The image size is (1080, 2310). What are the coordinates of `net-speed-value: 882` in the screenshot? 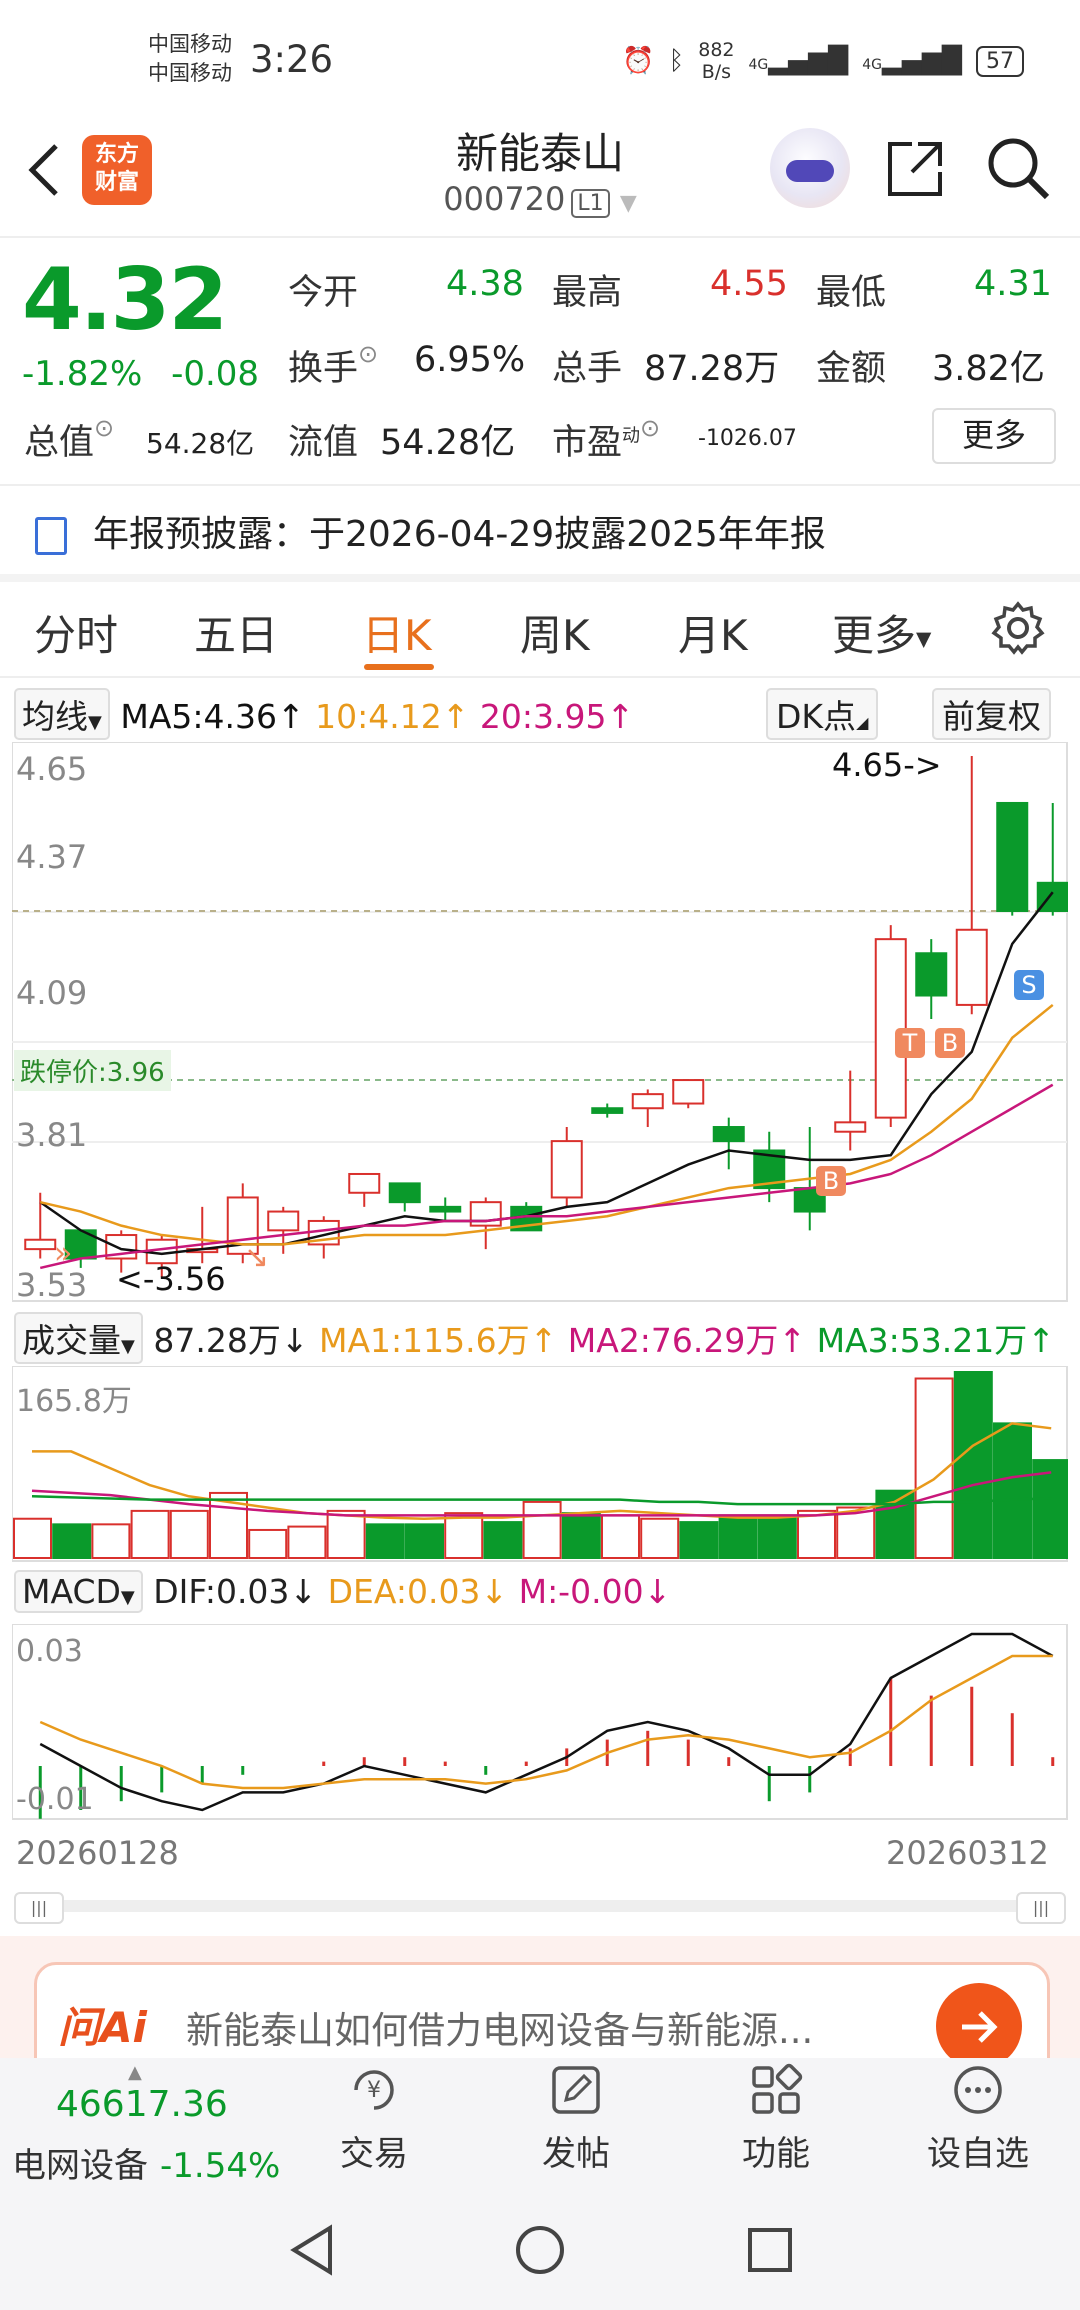 It's located at (716, 50).